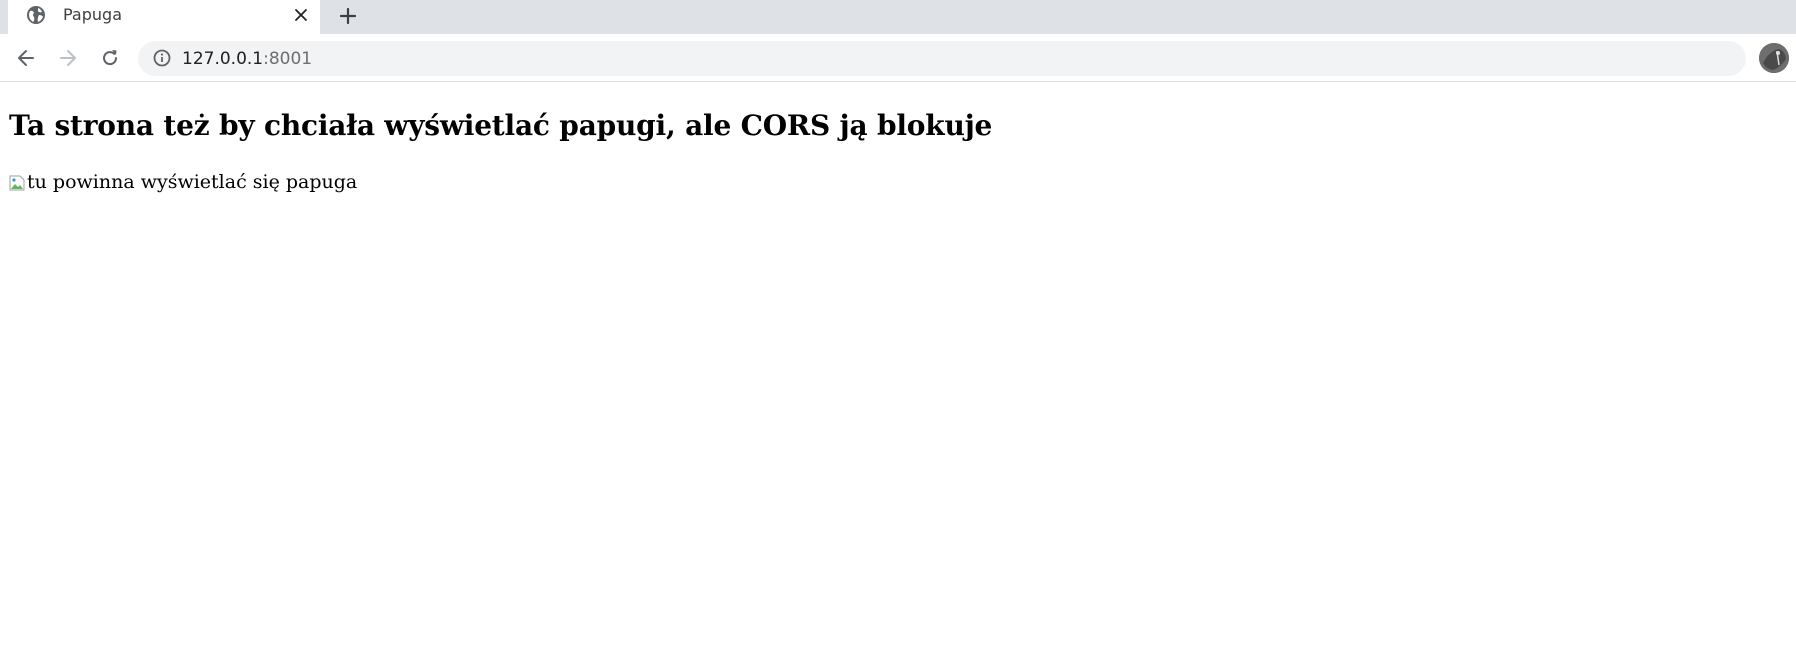 The height and width of the screenshot is (646, 1796). Describe the element at coordinates (898, 17) in the screenshot. I see `tab-strip: Papuga` at that location.